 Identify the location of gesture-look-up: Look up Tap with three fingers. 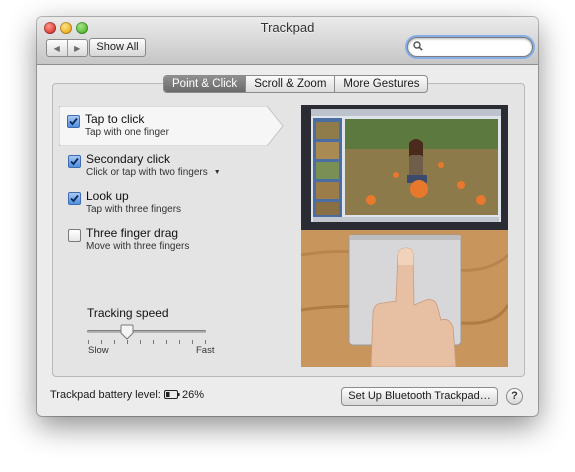
(170, 202).